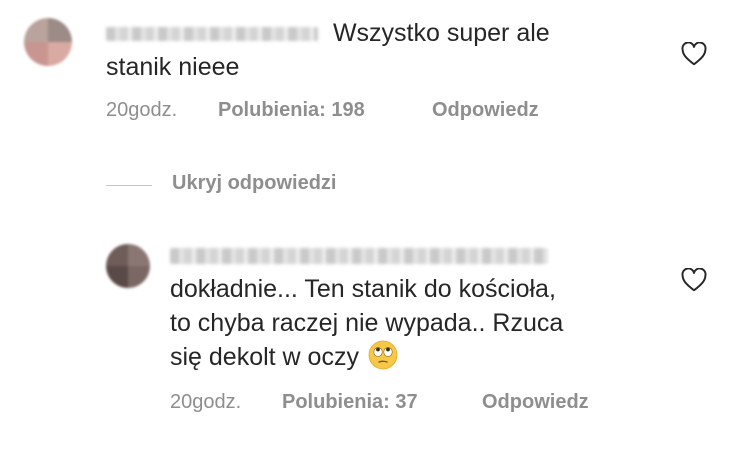  I want to click on comment-text-line: stanik nieee, so click(173, 67).